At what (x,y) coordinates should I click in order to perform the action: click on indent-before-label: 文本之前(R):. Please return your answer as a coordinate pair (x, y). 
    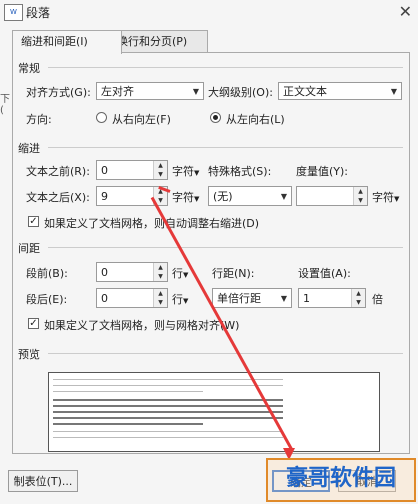
    Looking at the image, I should click on (58, 171).